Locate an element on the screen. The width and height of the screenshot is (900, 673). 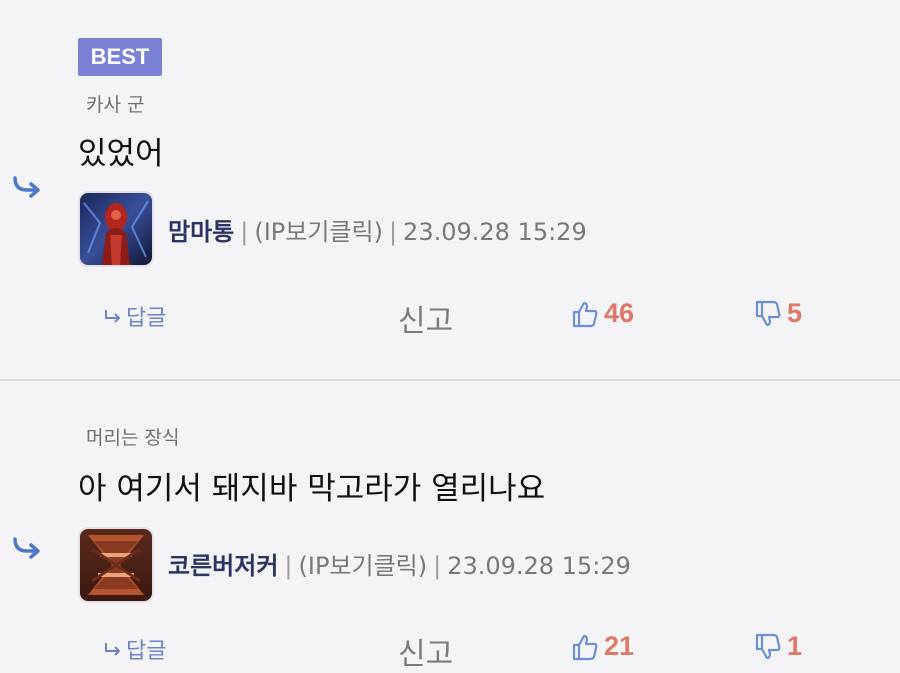
comment-meta: 맘마통 | (IP보기클릭) | 23.09.28 15:29 is located at coordinates (377, 229).